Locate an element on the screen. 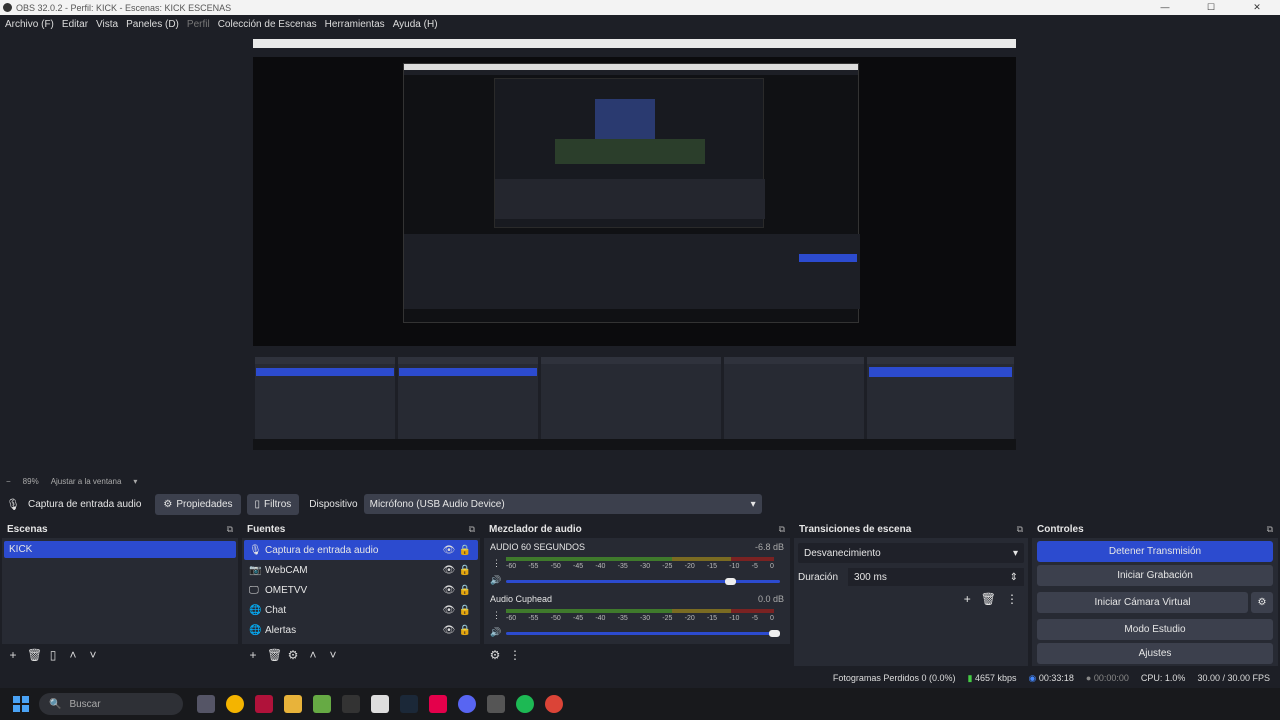 The width and height of the screenshot is (1280, 720). epic-games-icon is located at coordinates (351, 704).